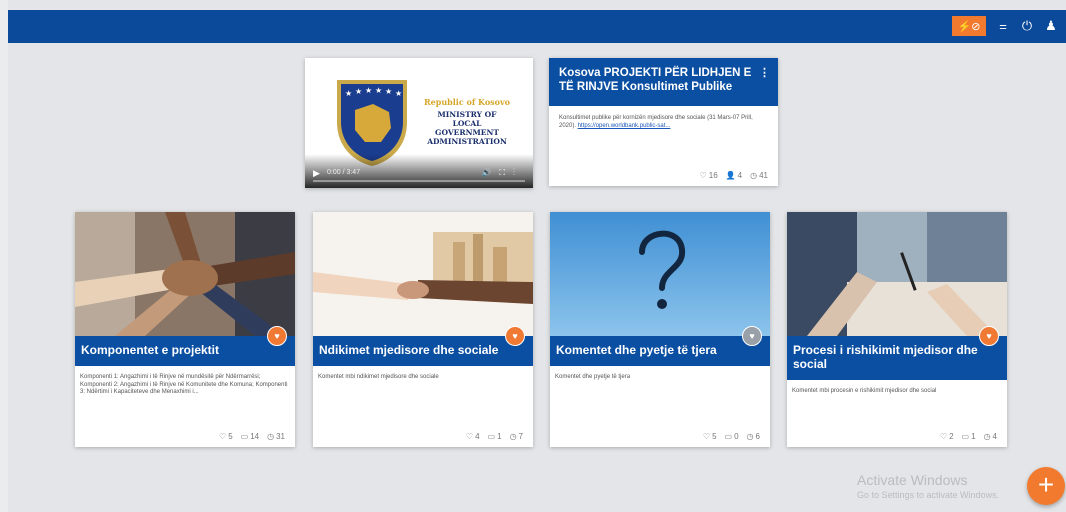  I want to click on add-fab-button: +, so click(1046, 486).